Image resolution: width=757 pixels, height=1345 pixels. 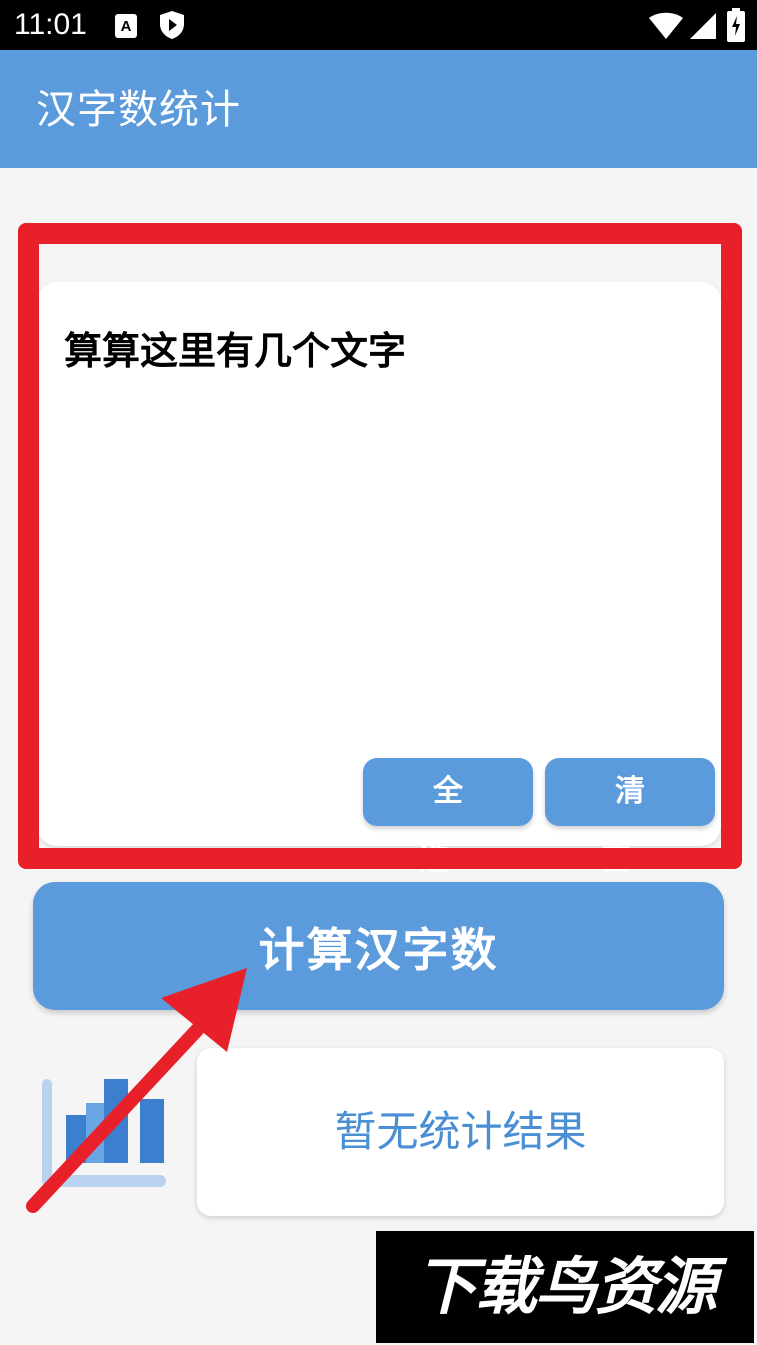 I want to click on result-text: 暂无统计结果, so click(x=460, y=1131).